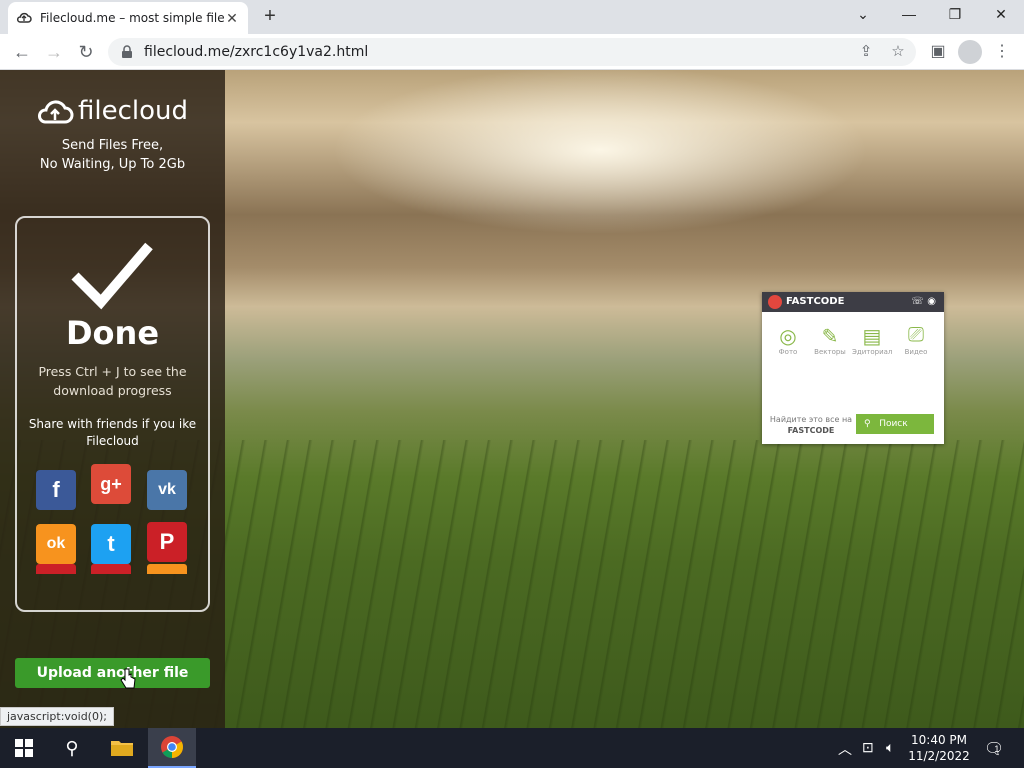 This screenshot has width=1024, height=768. What do you see at coordinates (872, 337) in the screenshot?
I see `editorial-icon: ▤` at bounding box center [872, 337].